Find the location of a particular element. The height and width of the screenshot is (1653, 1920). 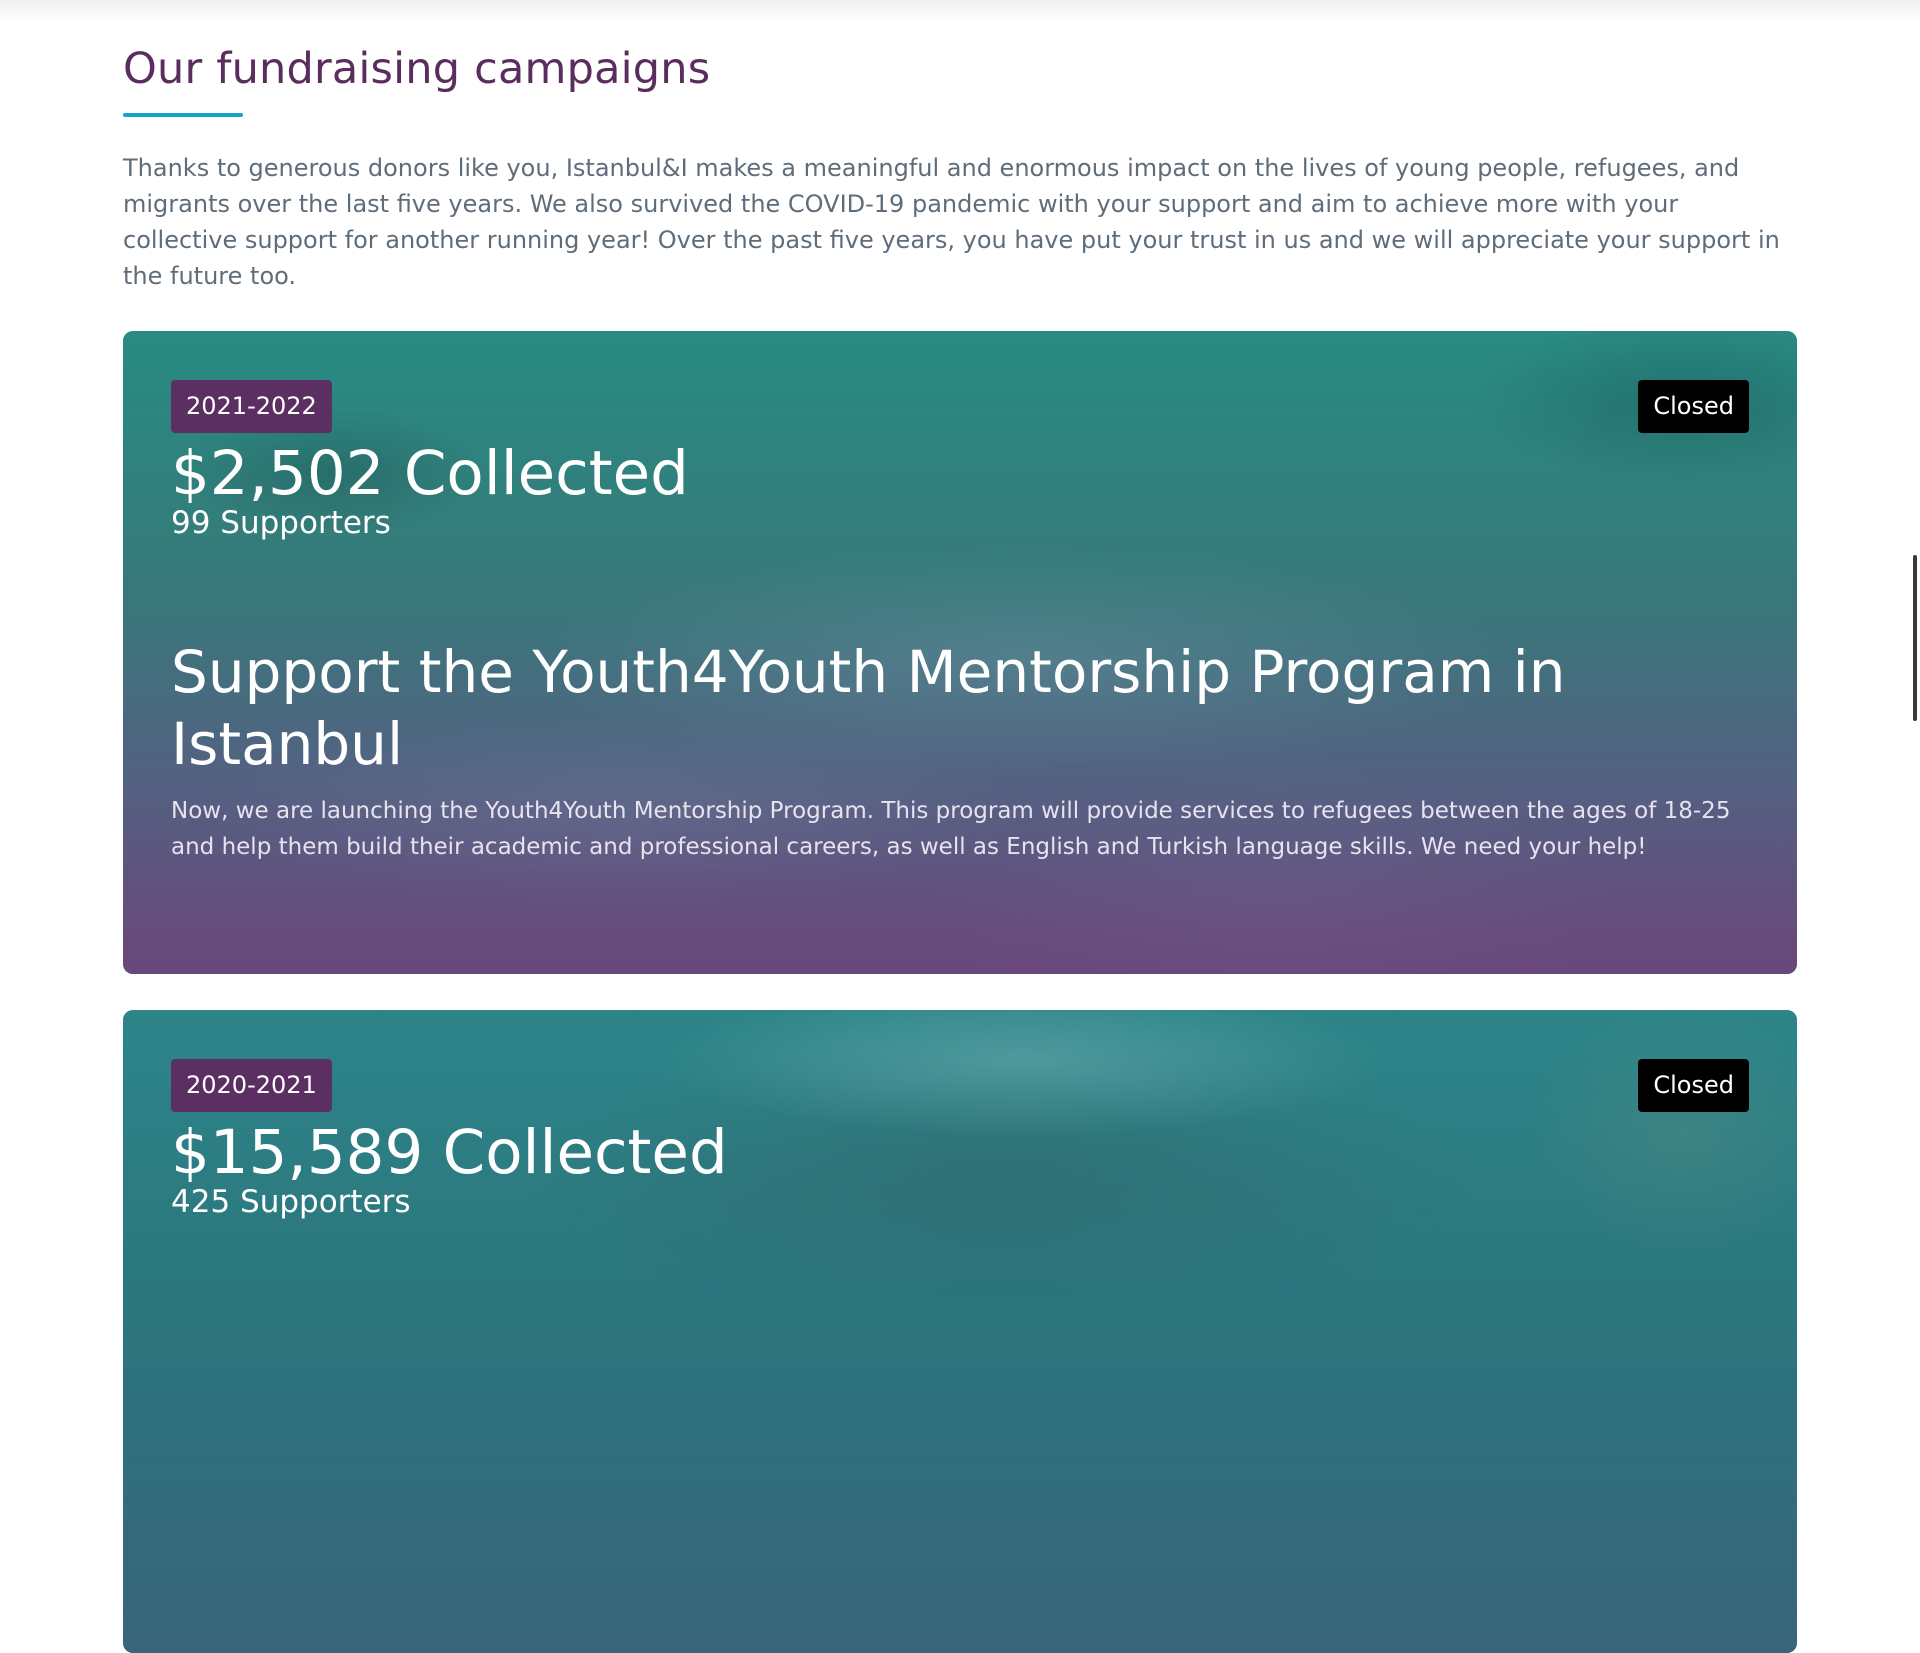

scrollbar-thumb is located at coordinates (1915, 638).